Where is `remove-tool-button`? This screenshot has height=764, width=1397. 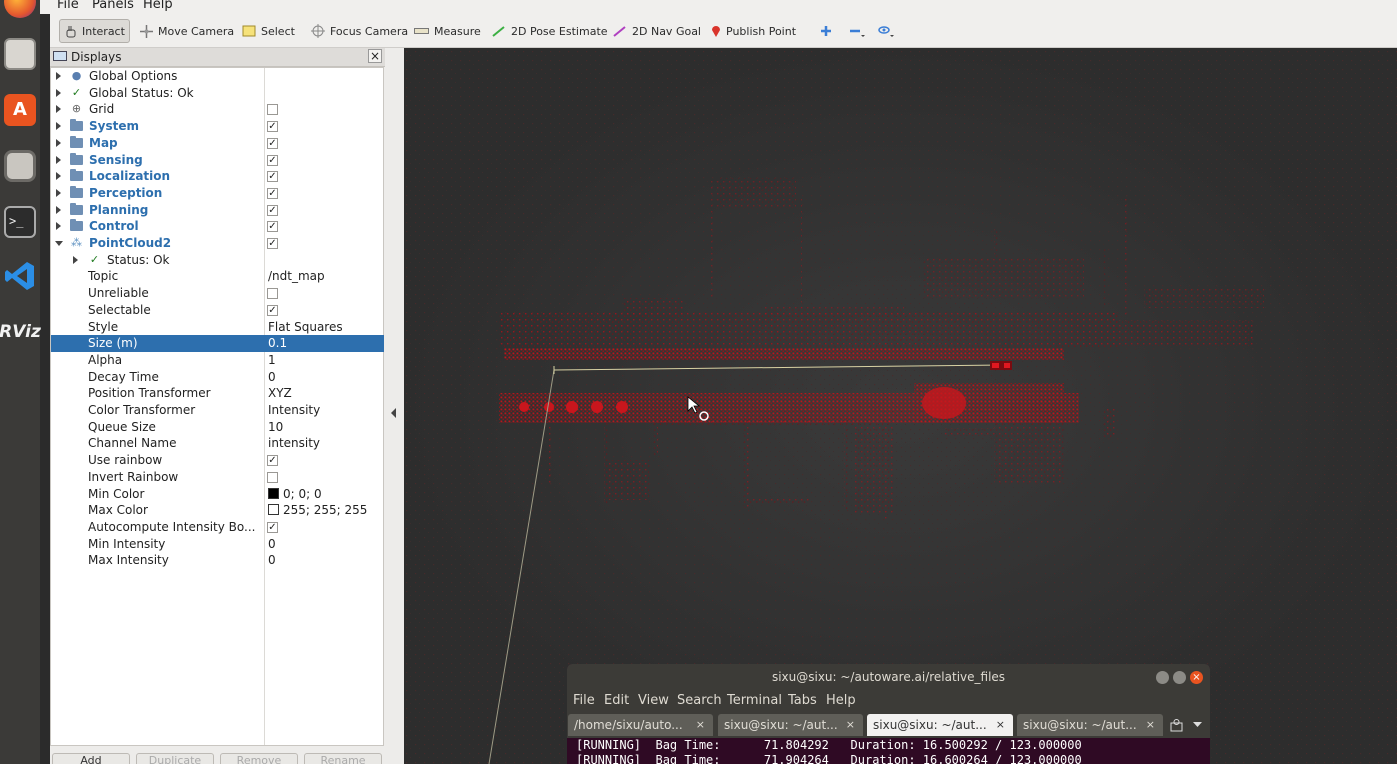 remove-tool-button is located at coordinates (857, 31).